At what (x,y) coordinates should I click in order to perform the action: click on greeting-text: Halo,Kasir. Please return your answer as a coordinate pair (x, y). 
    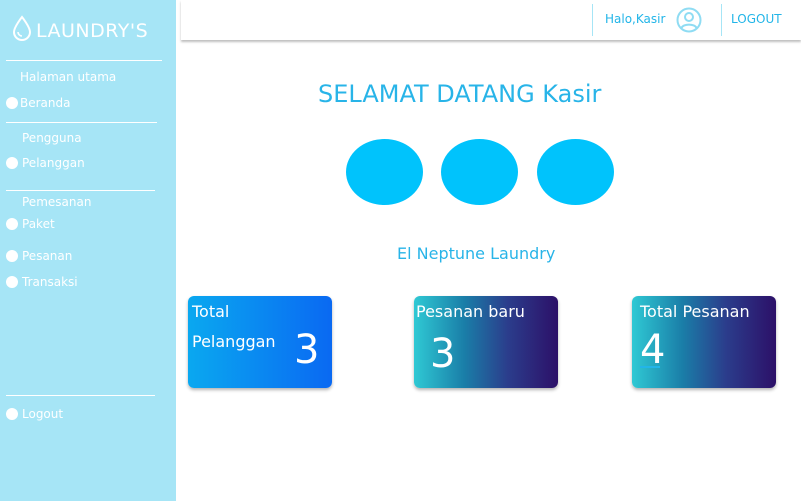
    Looking at the image, I should click on (635, 19).